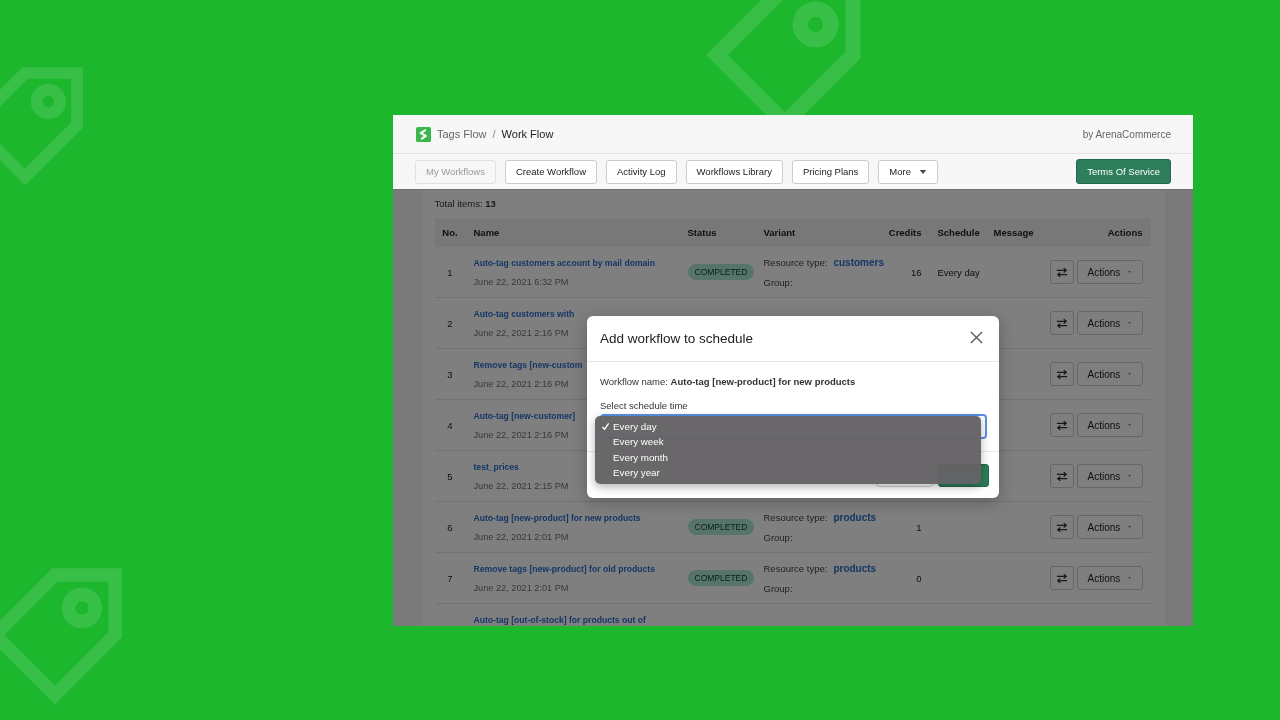  I want to click on date-text: June 22, 2021 6:32 PM, so click(521, 282).